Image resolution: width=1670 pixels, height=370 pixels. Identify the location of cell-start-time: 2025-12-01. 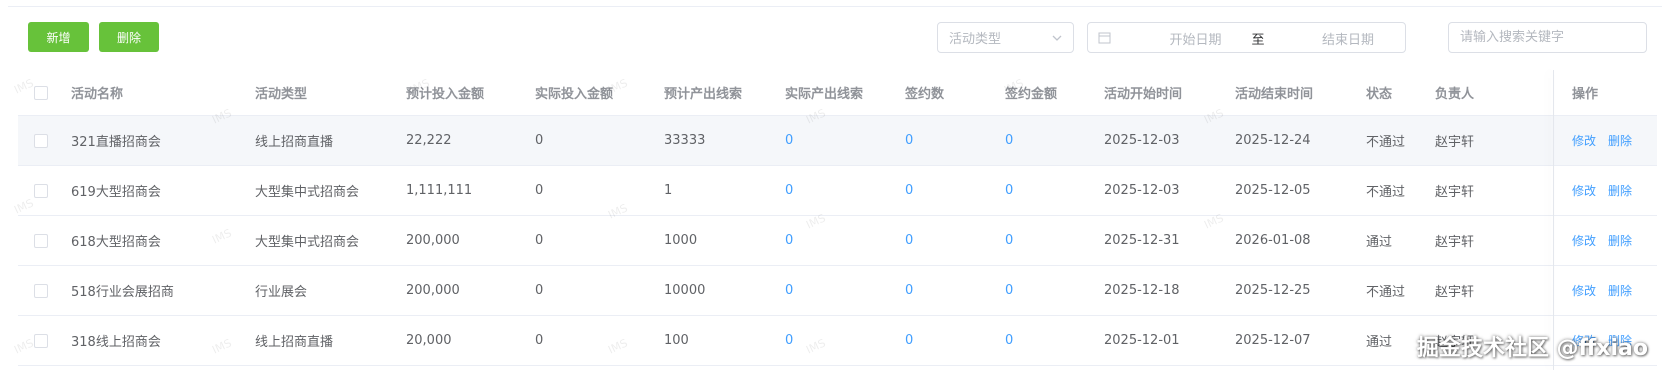
(1142, 340).